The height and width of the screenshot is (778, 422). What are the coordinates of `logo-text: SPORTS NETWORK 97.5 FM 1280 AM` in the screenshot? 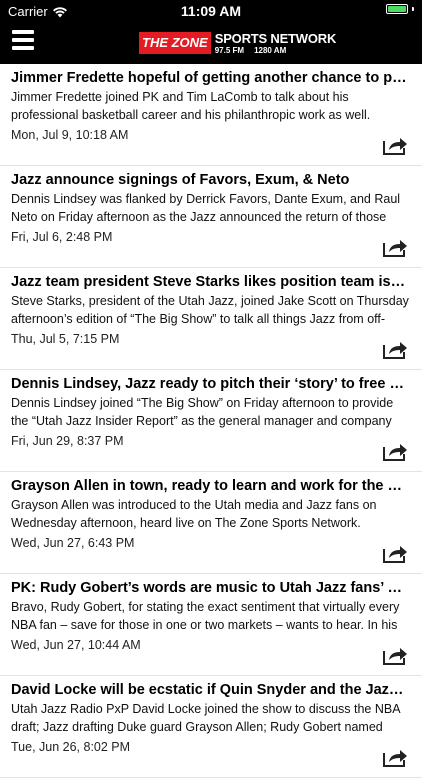 It's located at (275, 42).